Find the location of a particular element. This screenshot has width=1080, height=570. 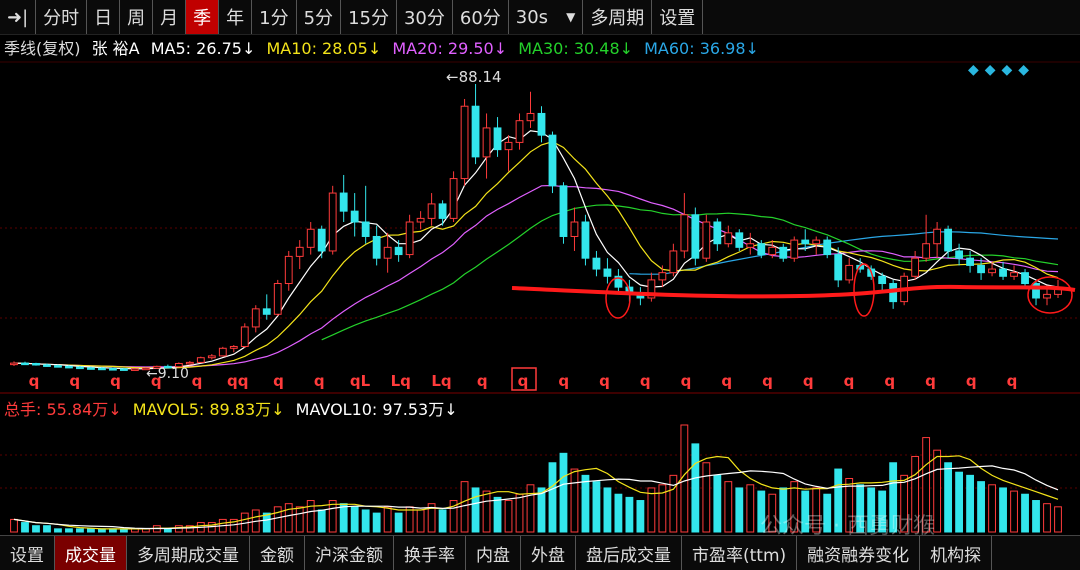

tab-盘后成交量: 盘后成交量 is located at coordinates (629, 553).